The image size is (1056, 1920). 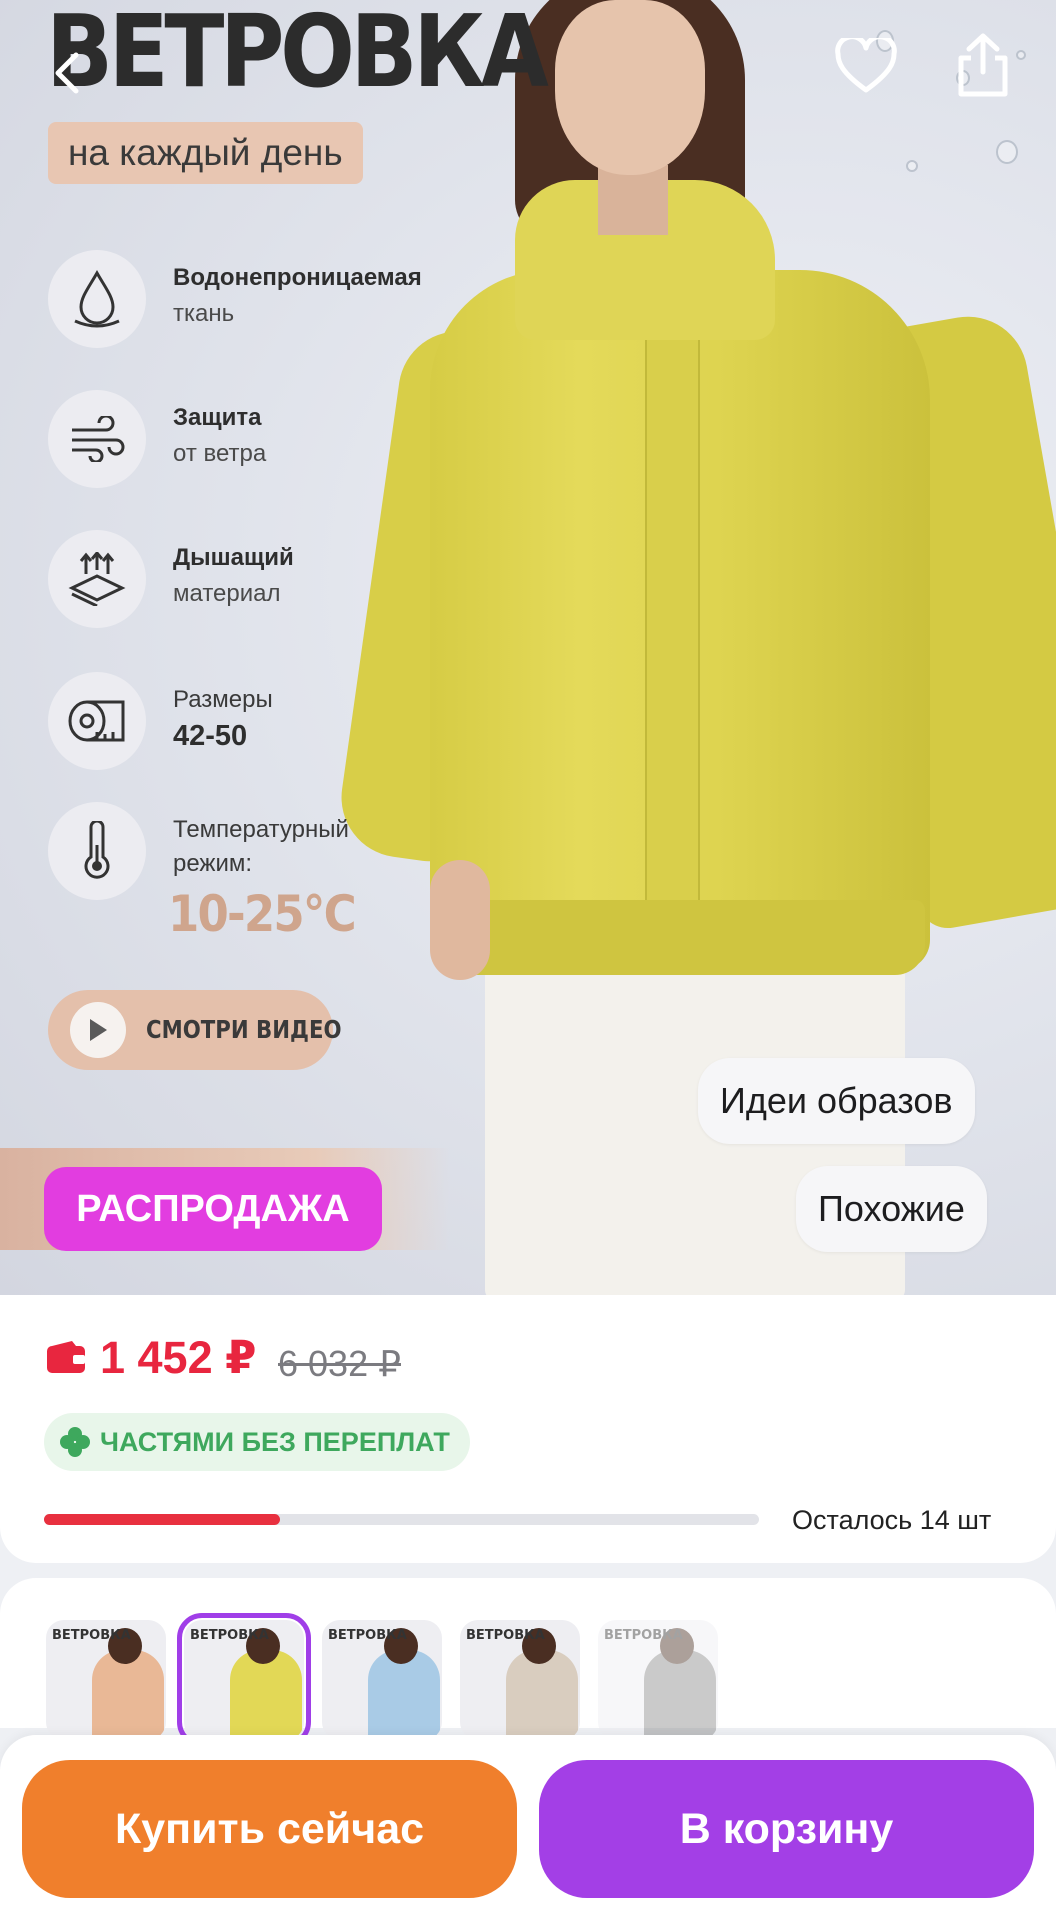 I want to click on temperature-range: 10-25°C, so click(x=262, y=914).